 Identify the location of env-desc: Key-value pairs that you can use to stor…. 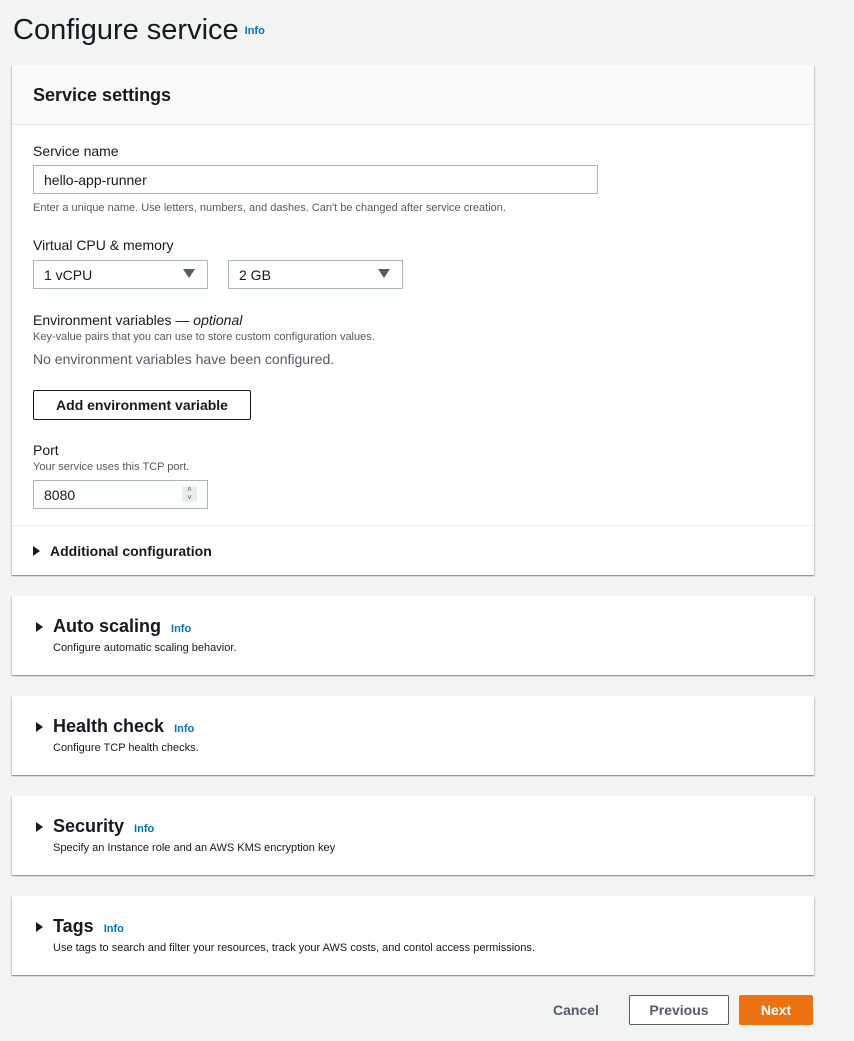
(204, 337).